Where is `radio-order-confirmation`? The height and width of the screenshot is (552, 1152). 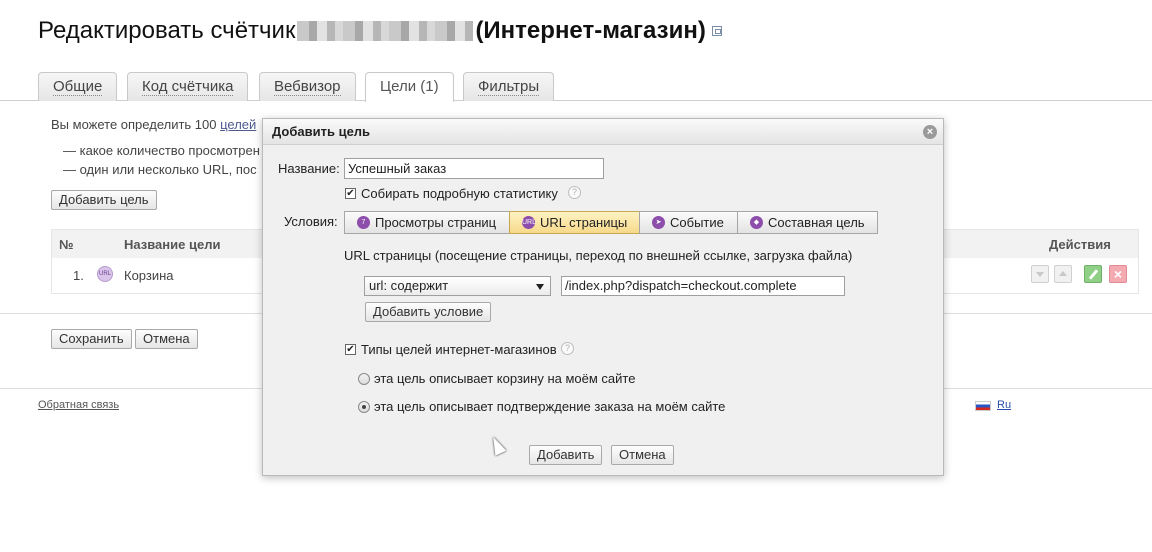
radio-order-confirmation is located at coordinates (364, 407).